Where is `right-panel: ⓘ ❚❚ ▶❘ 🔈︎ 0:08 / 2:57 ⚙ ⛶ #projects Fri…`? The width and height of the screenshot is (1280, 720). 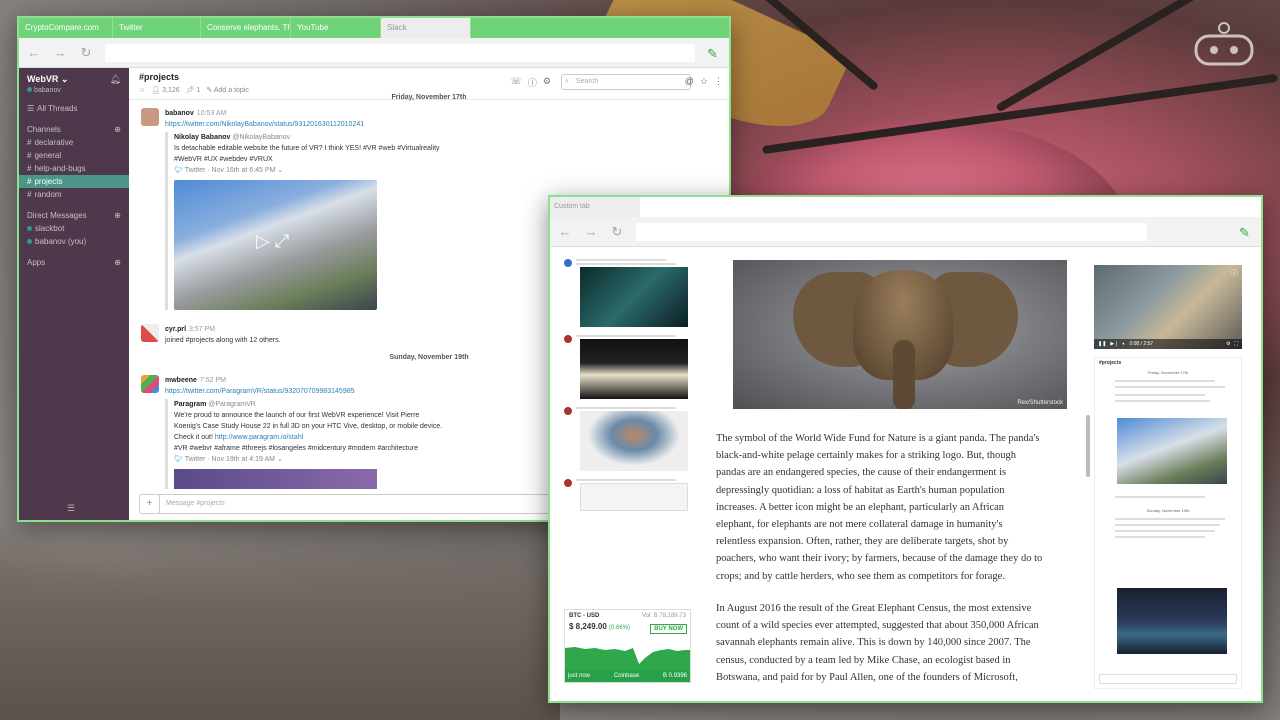
right-panel: ⓘ ❚❚ ▶❘ 🔈︎ 0:08 / 2:57 ⚙ ⛶ #projects Fri… is located at coordinates (1169, 477).